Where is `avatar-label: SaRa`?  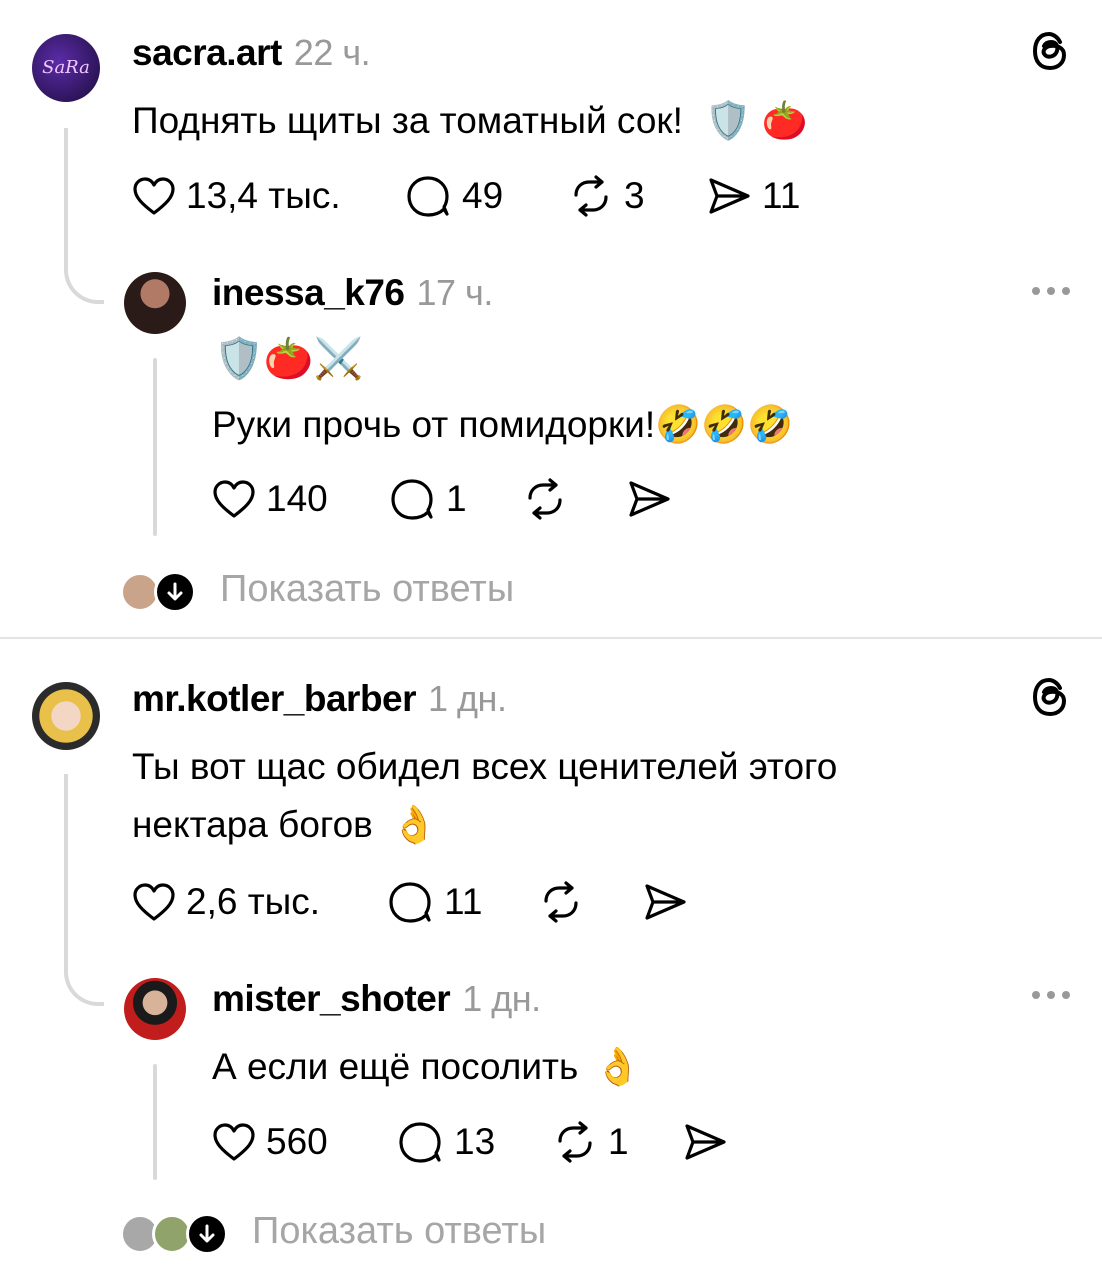 avatar-label: SaRa is located at coordinates (66, 67).